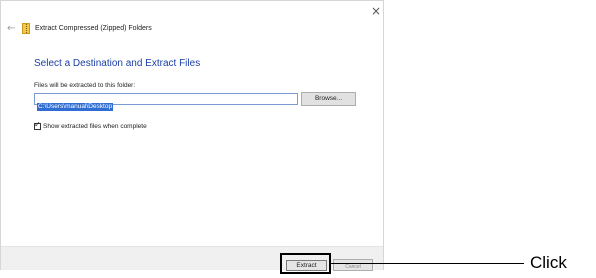  What do you see at coordinates (26, 28) in the screenshot?
I see `zip-folder-icon` at bounding box center [26, 28].